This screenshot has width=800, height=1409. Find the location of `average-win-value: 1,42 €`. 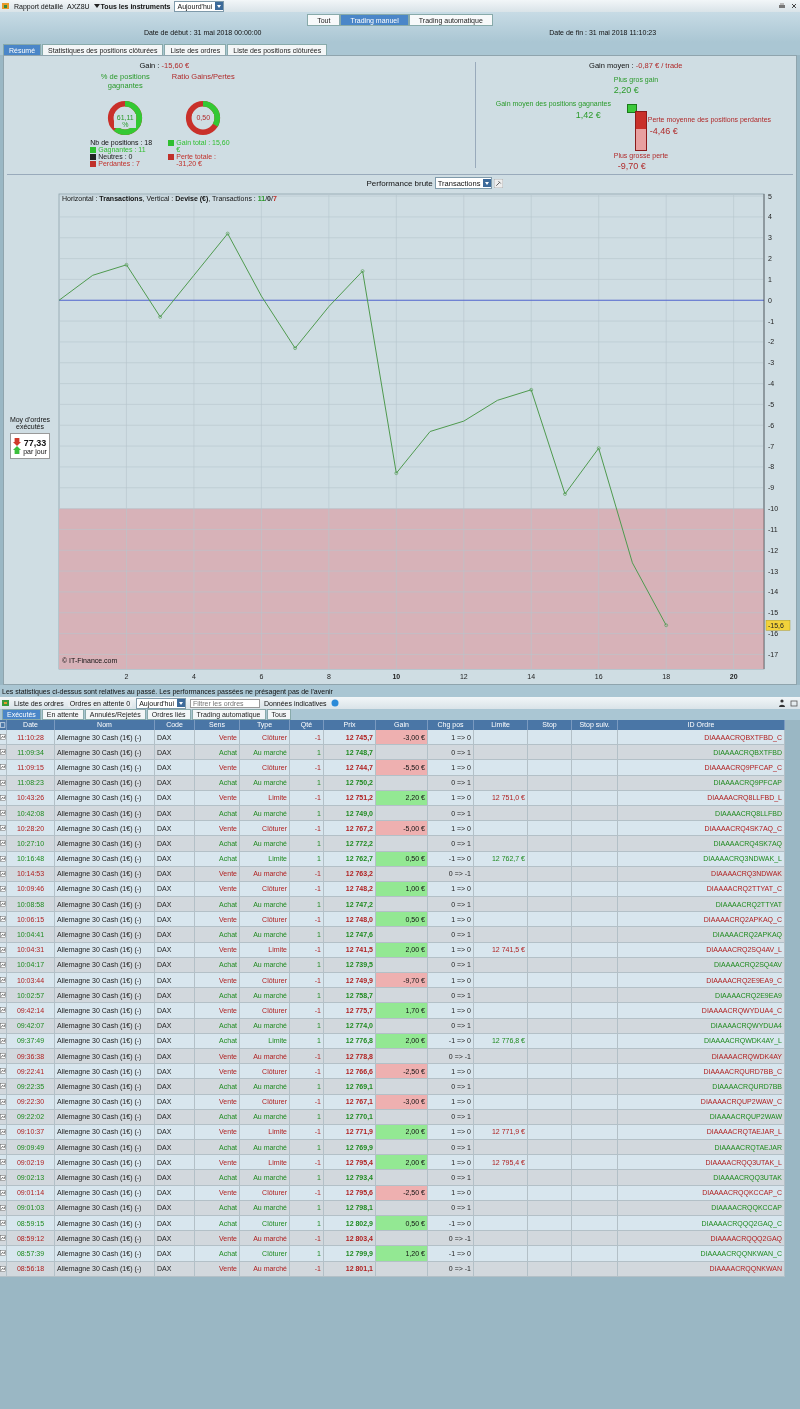

average-win-value: 1,42 € is located at coordinates (588, 115).